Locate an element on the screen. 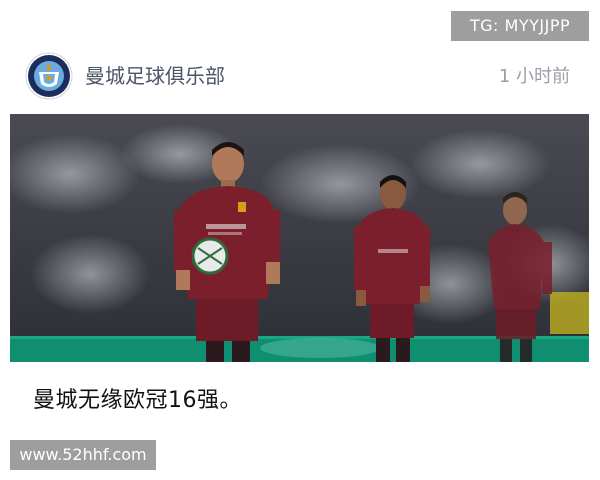 The image size is (600, 480). account-name: 曼城足球俱乐部 is located at coordinates (155, 76).